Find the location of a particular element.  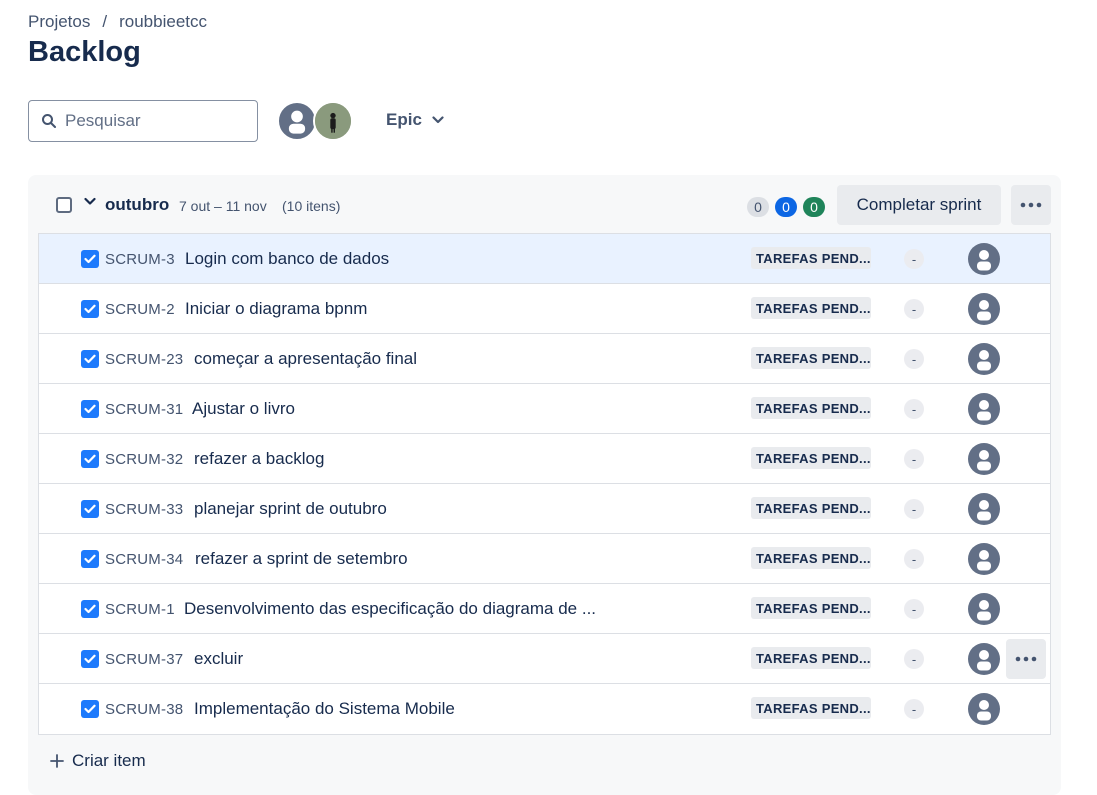

sprint-select-checkbox is located at coordinates (64, 205).